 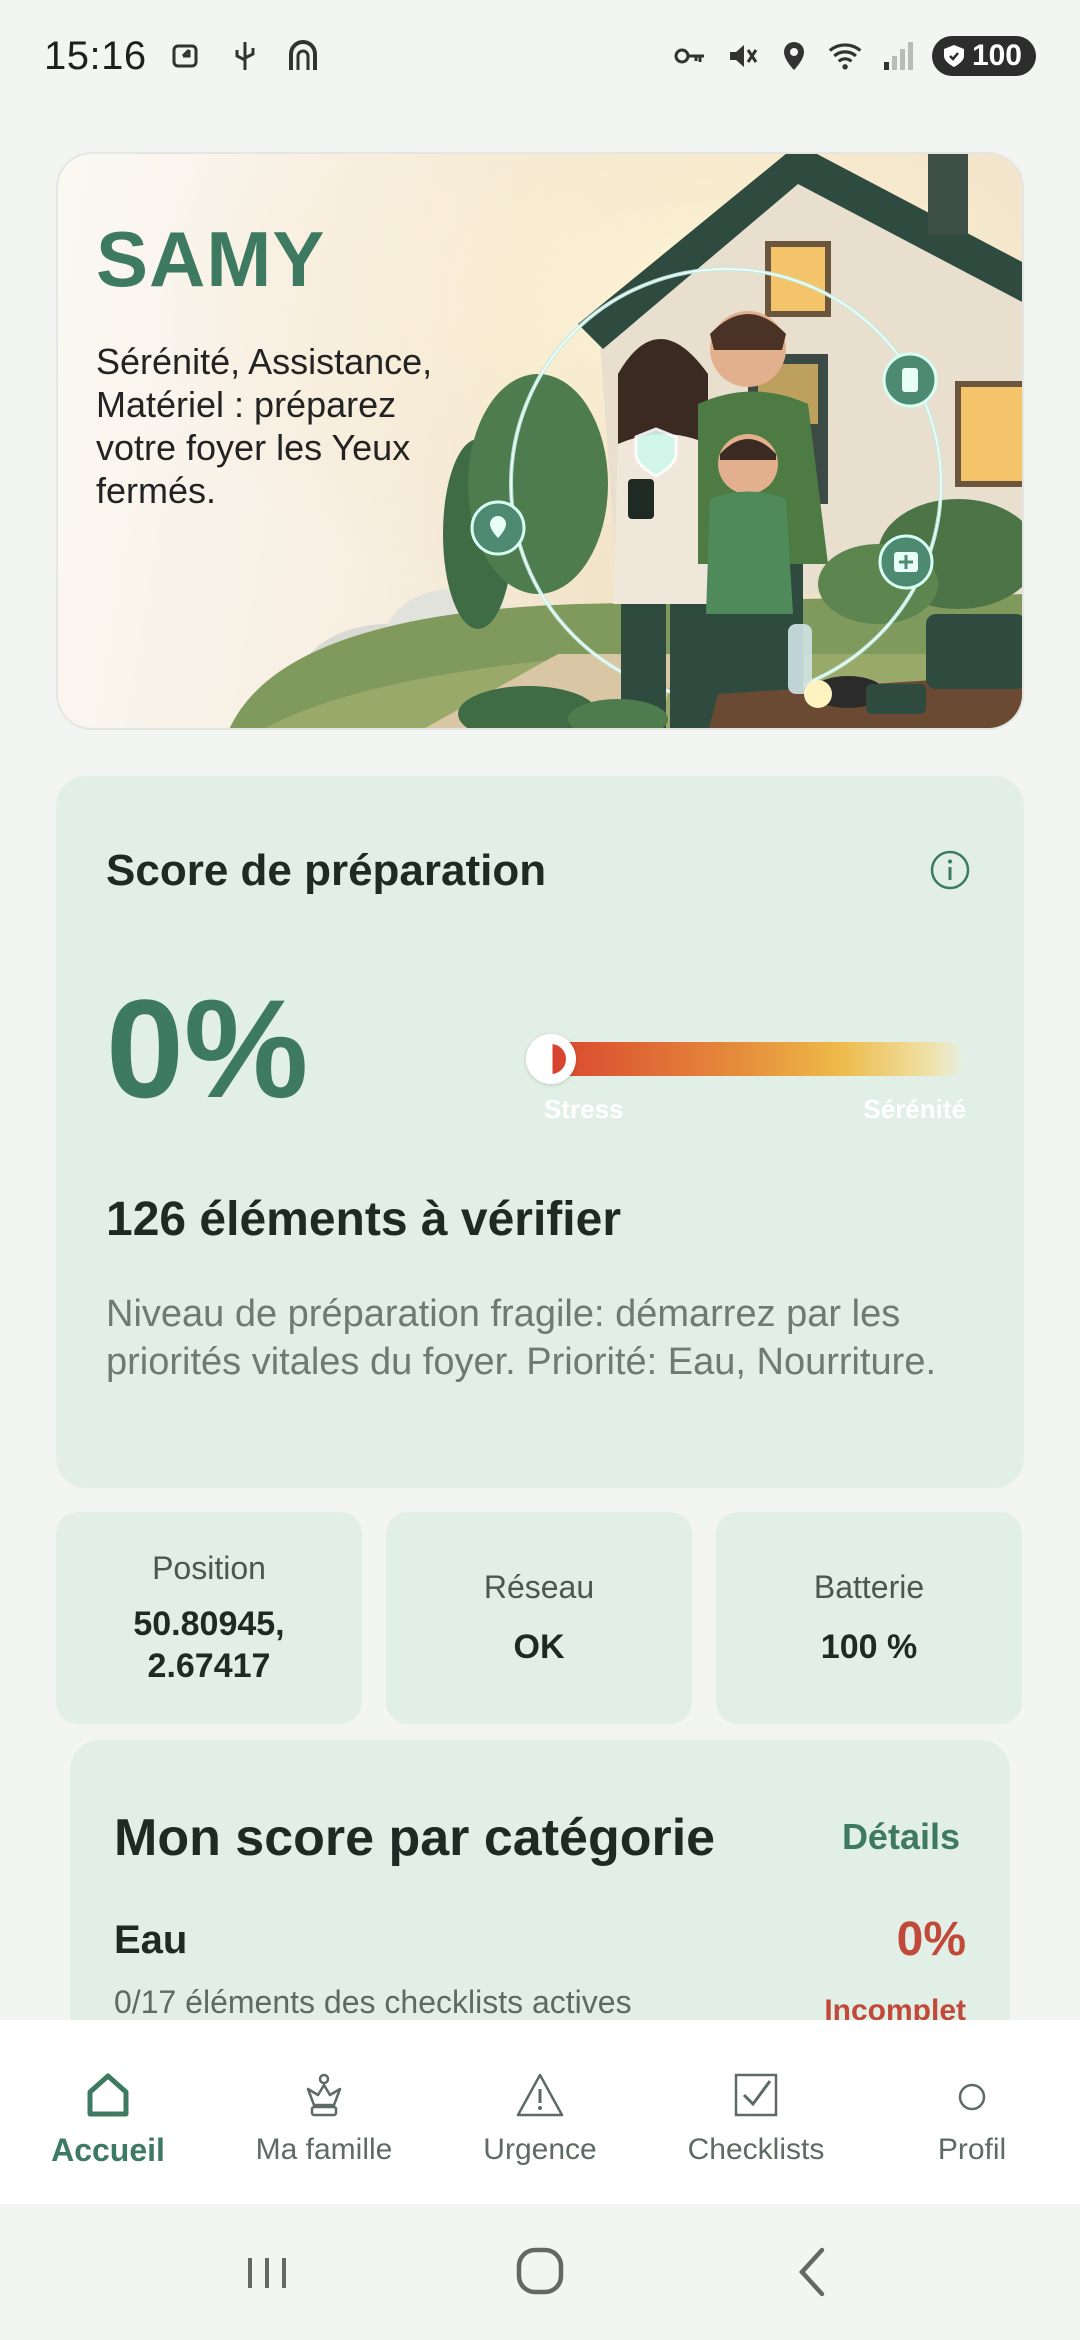 I want to click on nav-label-accueil: Accueil, so click(x=108, y=2149).